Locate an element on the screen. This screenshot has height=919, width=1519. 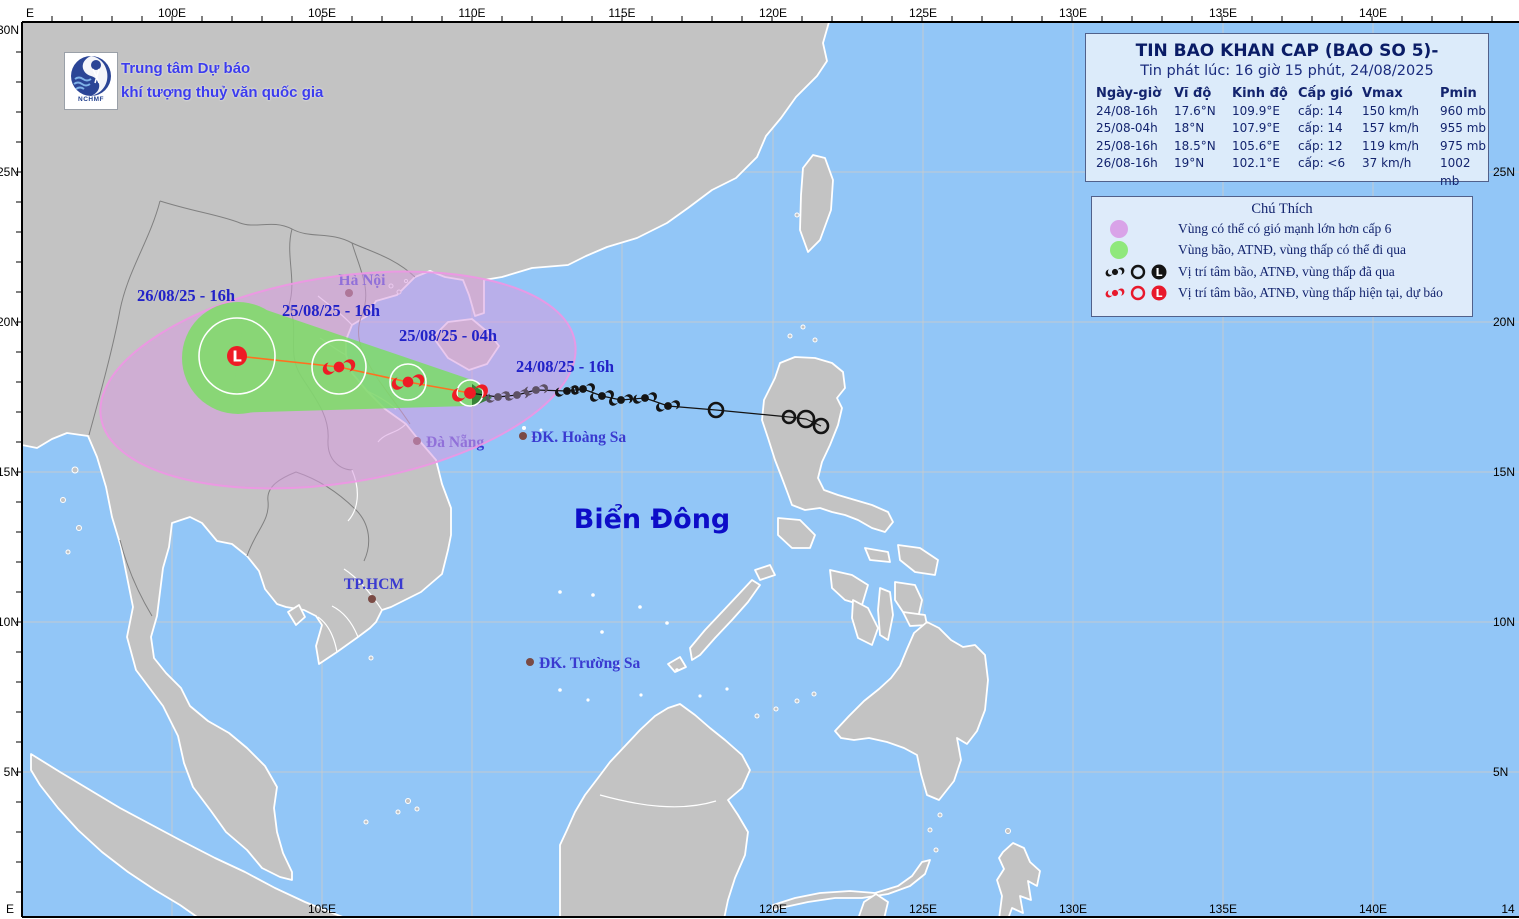
forecast-cell: 157 km/h is located at coordinates (1391, 128).